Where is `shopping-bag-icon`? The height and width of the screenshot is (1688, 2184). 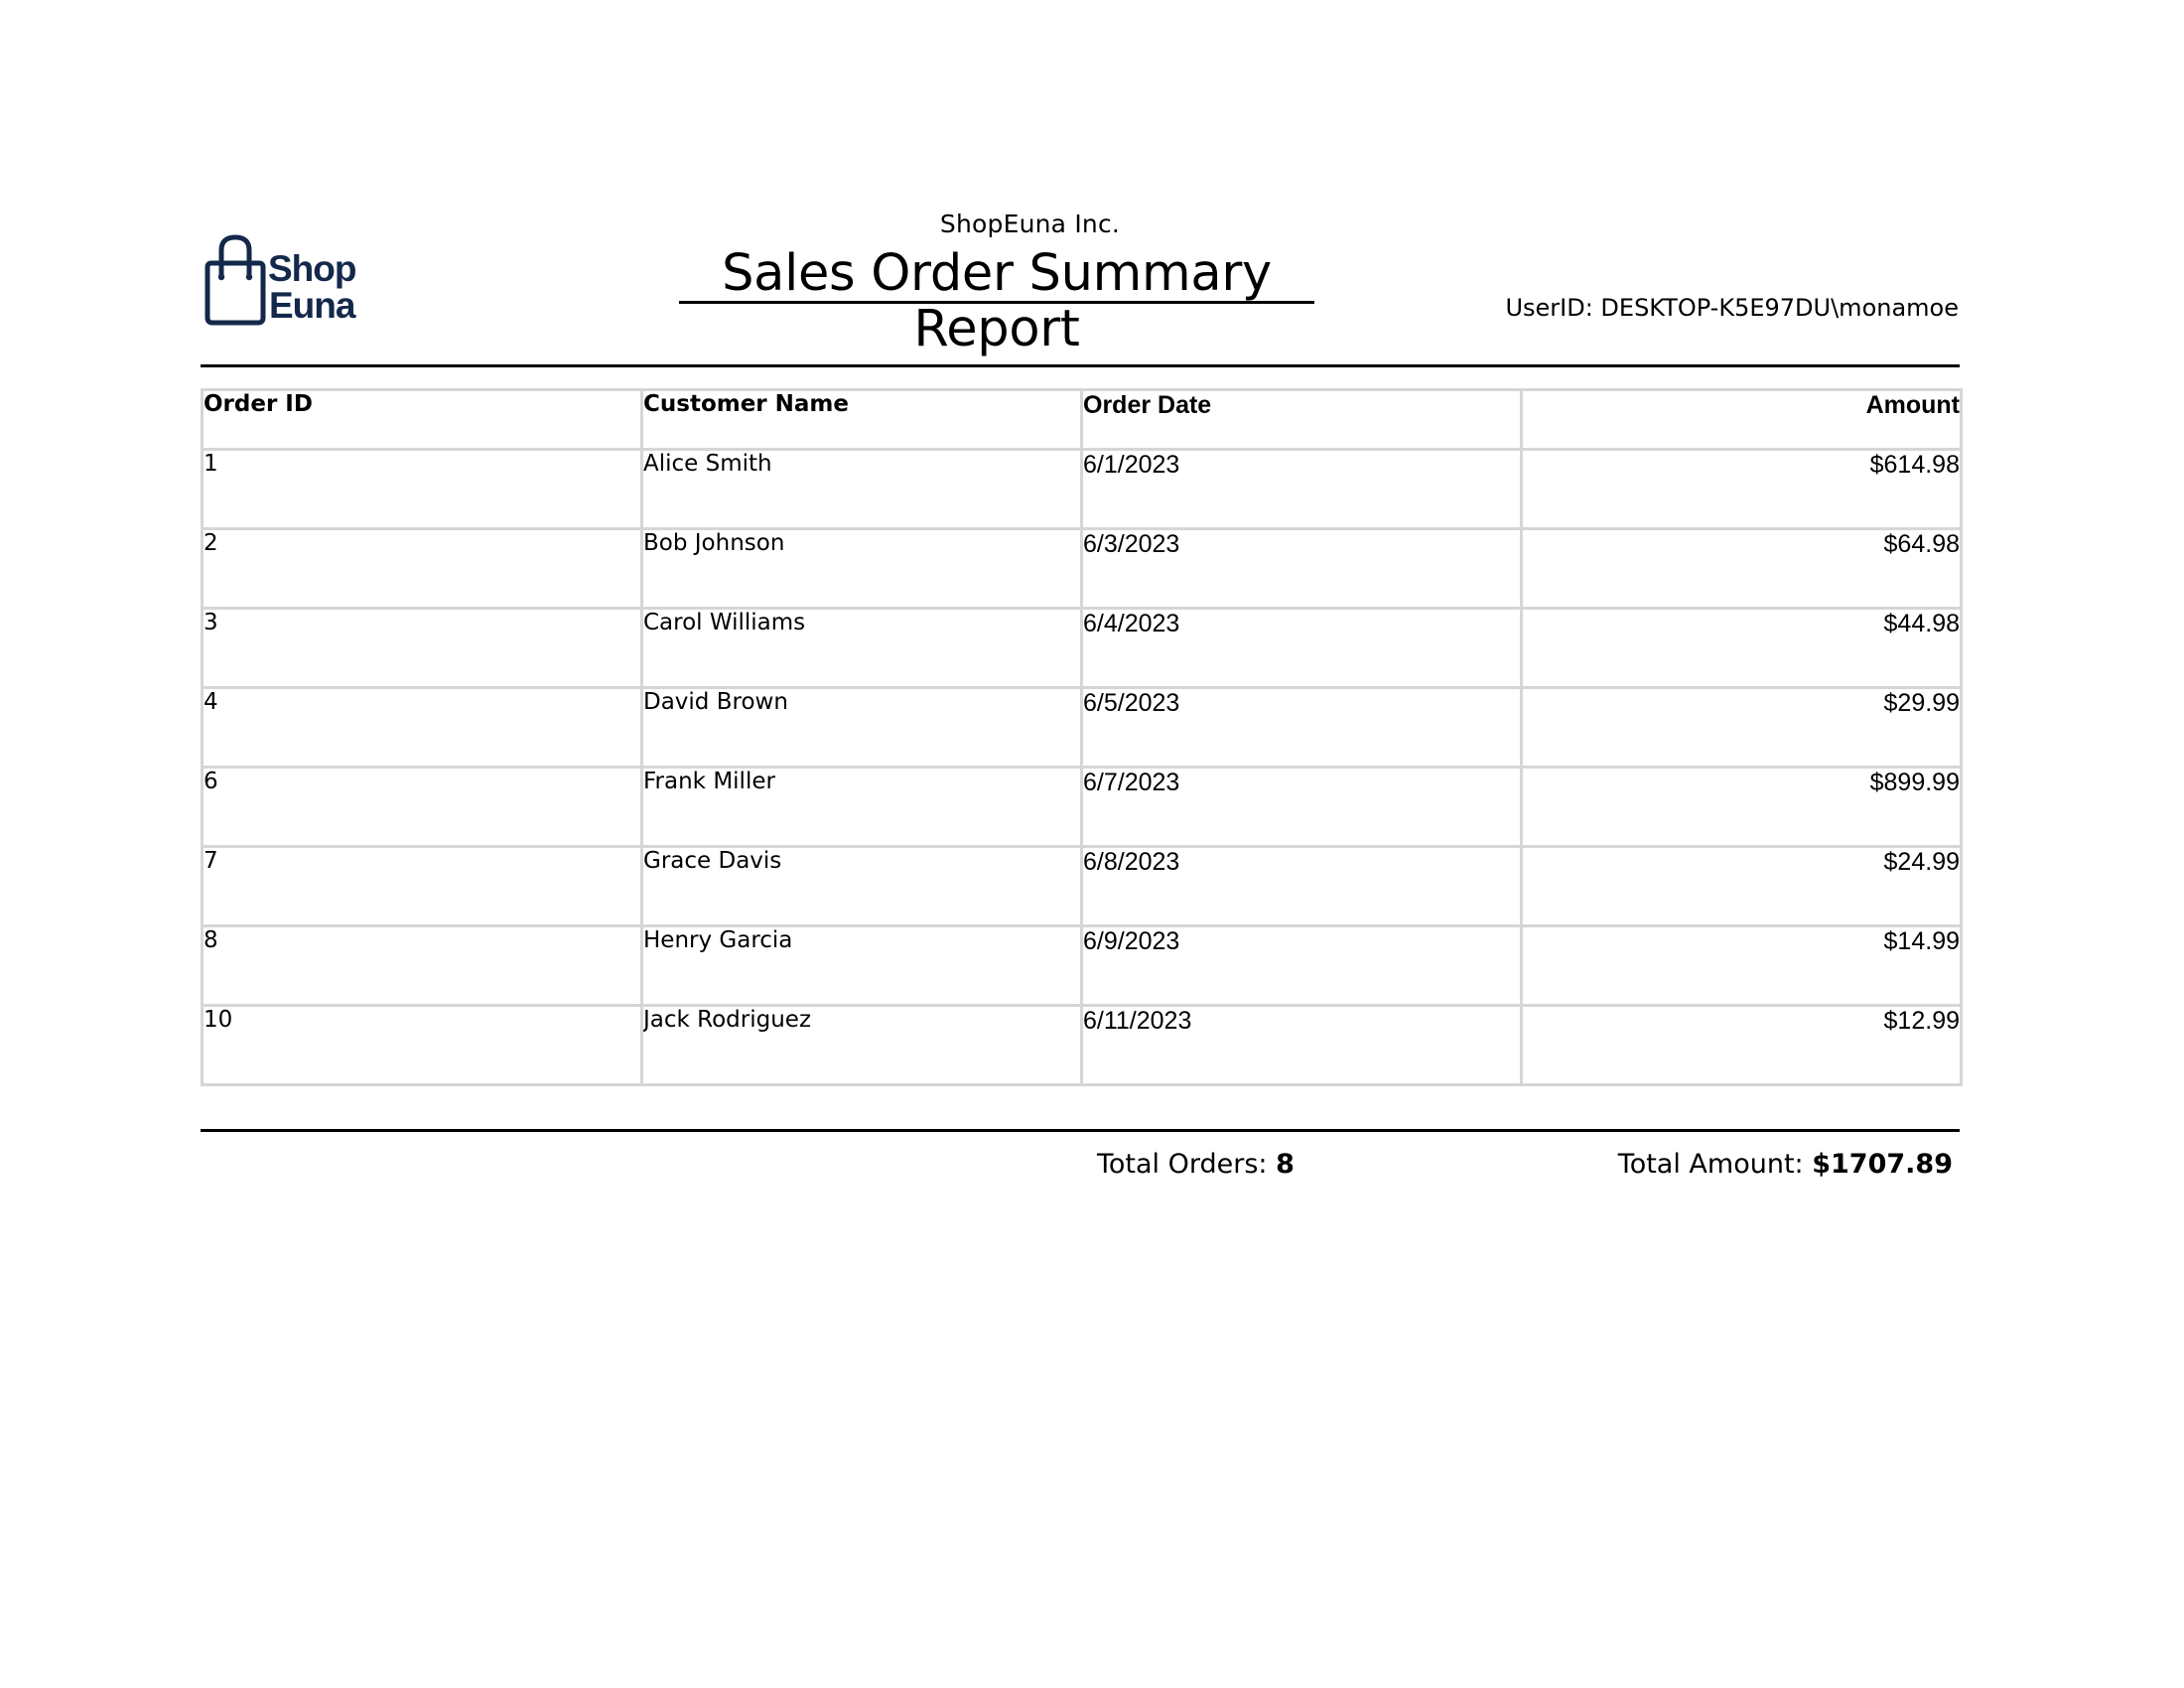
shopping-bag-icon is located at coordinates (235, 280).